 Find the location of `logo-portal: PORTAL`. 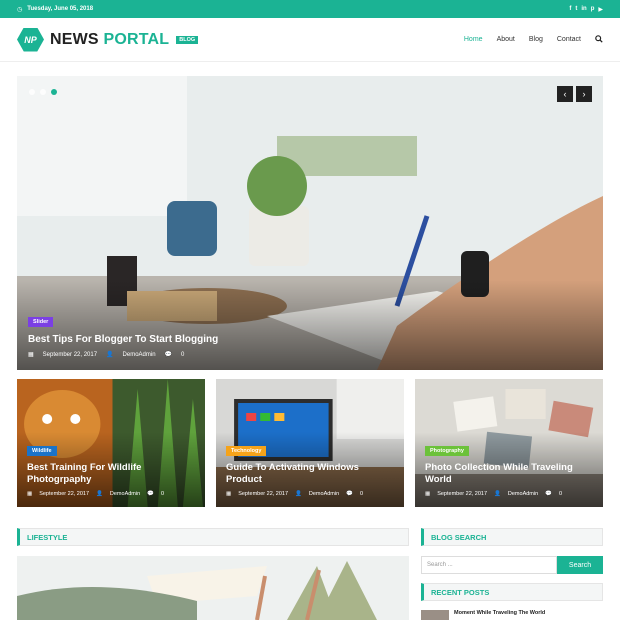

logo-portal: PORTAL is located at coordinates (136, 39).